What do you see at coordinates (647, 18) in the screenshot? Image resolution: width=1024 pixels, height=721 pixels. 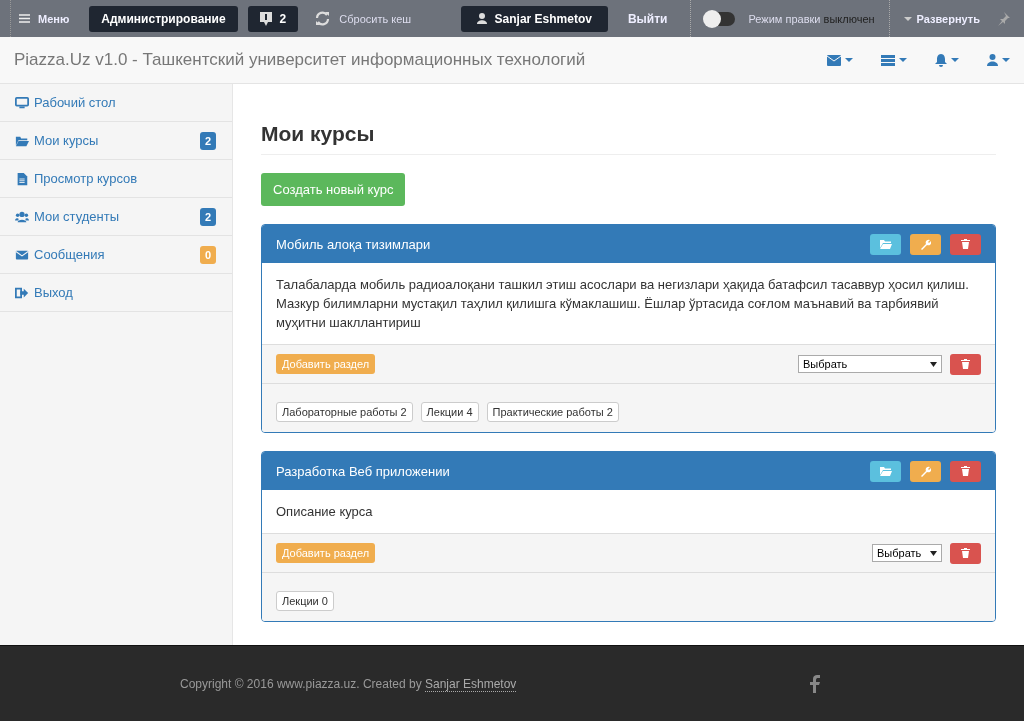 I see `logout-link: Выйти` at bounding box center [647, 18].